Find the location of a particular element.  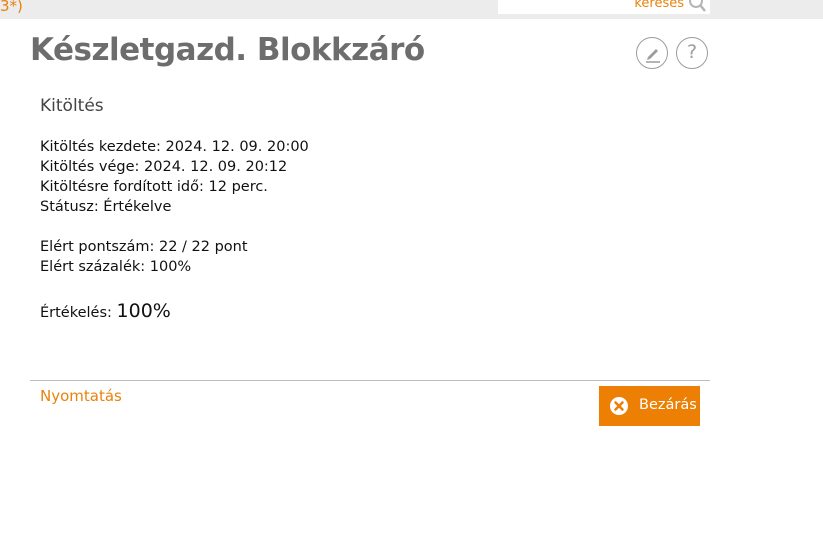

rating-value: 100% is located at coordinates (143, 311).